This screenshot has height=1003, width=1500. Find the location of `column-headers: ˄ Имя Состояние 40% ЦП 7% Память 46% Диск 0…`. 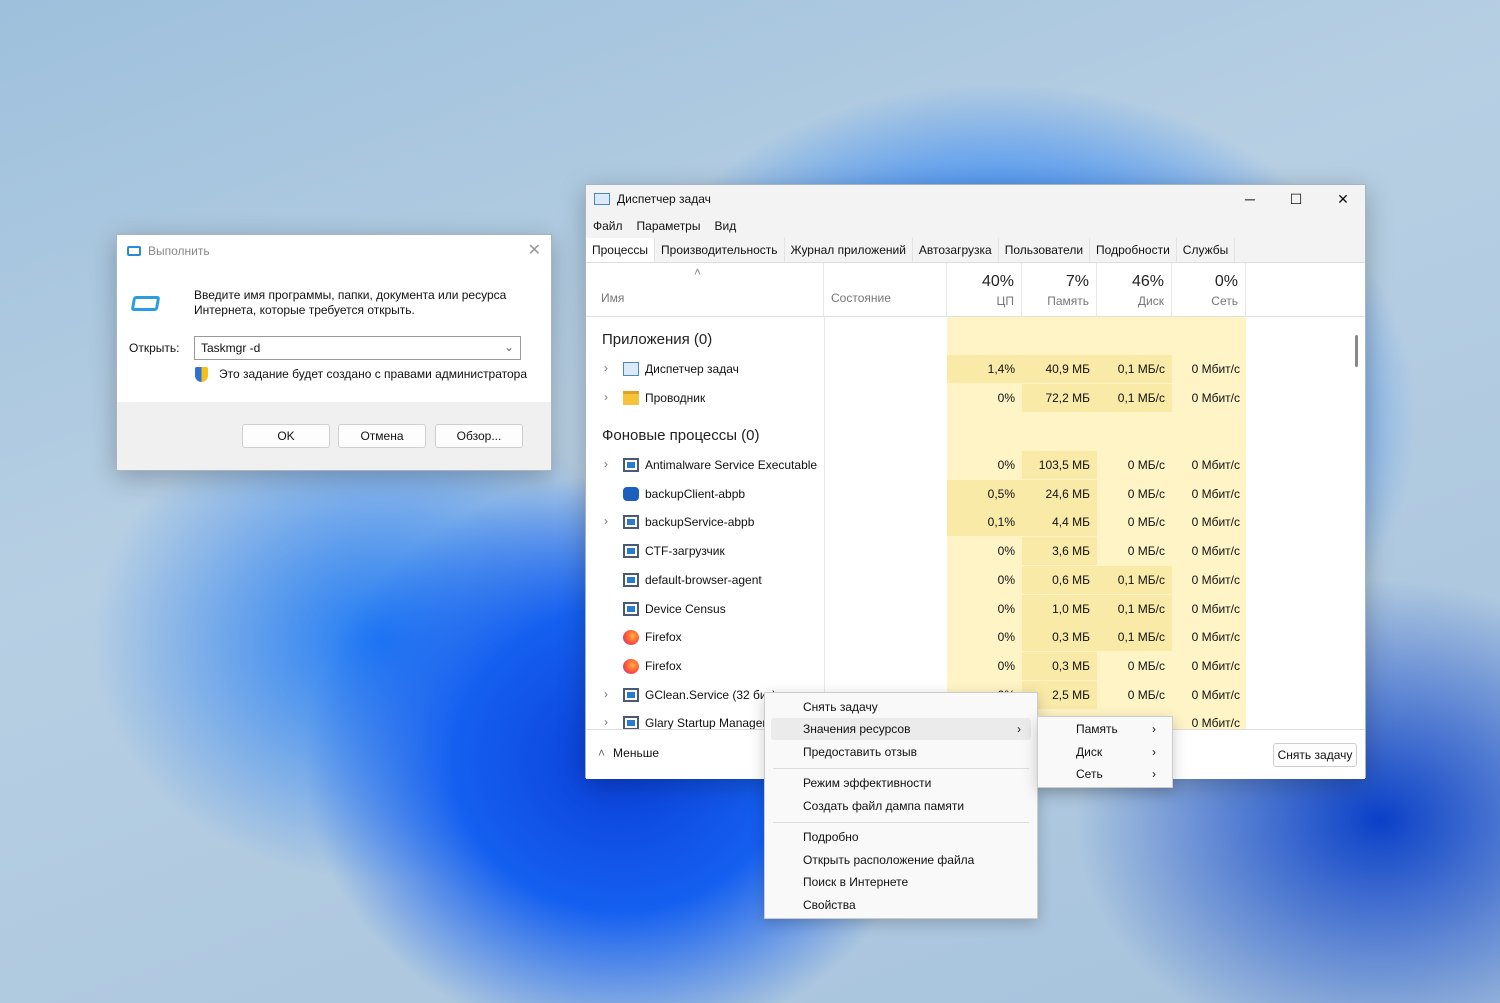

column-headers: ˄ Имя Состояние 40% ЦП 7% Память 46% Диск 0… is located at coordinates (975, 290).